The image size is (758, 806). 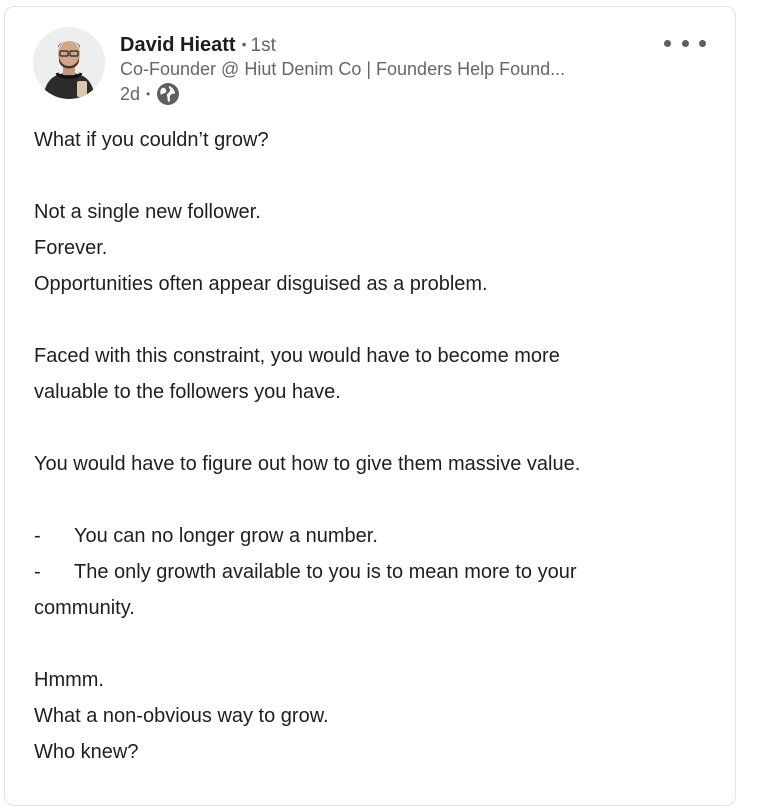 What do you see at coordinates (181, 716) in the screenshot?
I see `post-line: What a non-obvious way to grow.` at bounding box center [181, 716].